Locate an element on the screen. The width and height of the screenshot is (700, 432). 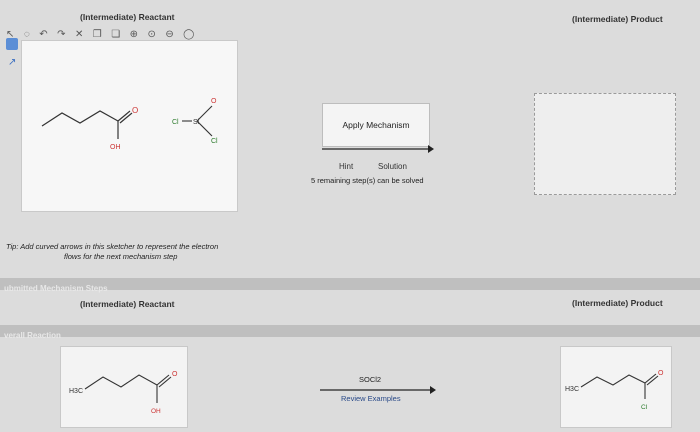
overall-carbonyl-o: O is located at coordinates (175, 374).